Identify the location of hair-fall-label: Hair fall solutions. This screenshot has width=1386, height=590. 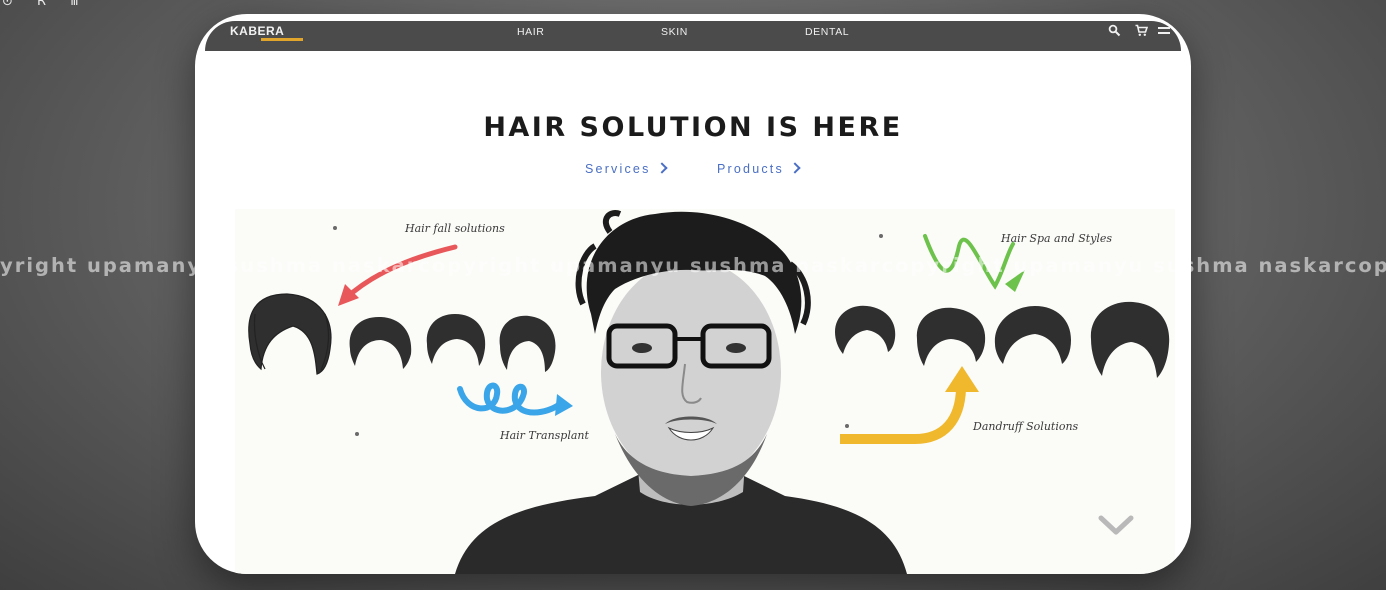
(455, 228).